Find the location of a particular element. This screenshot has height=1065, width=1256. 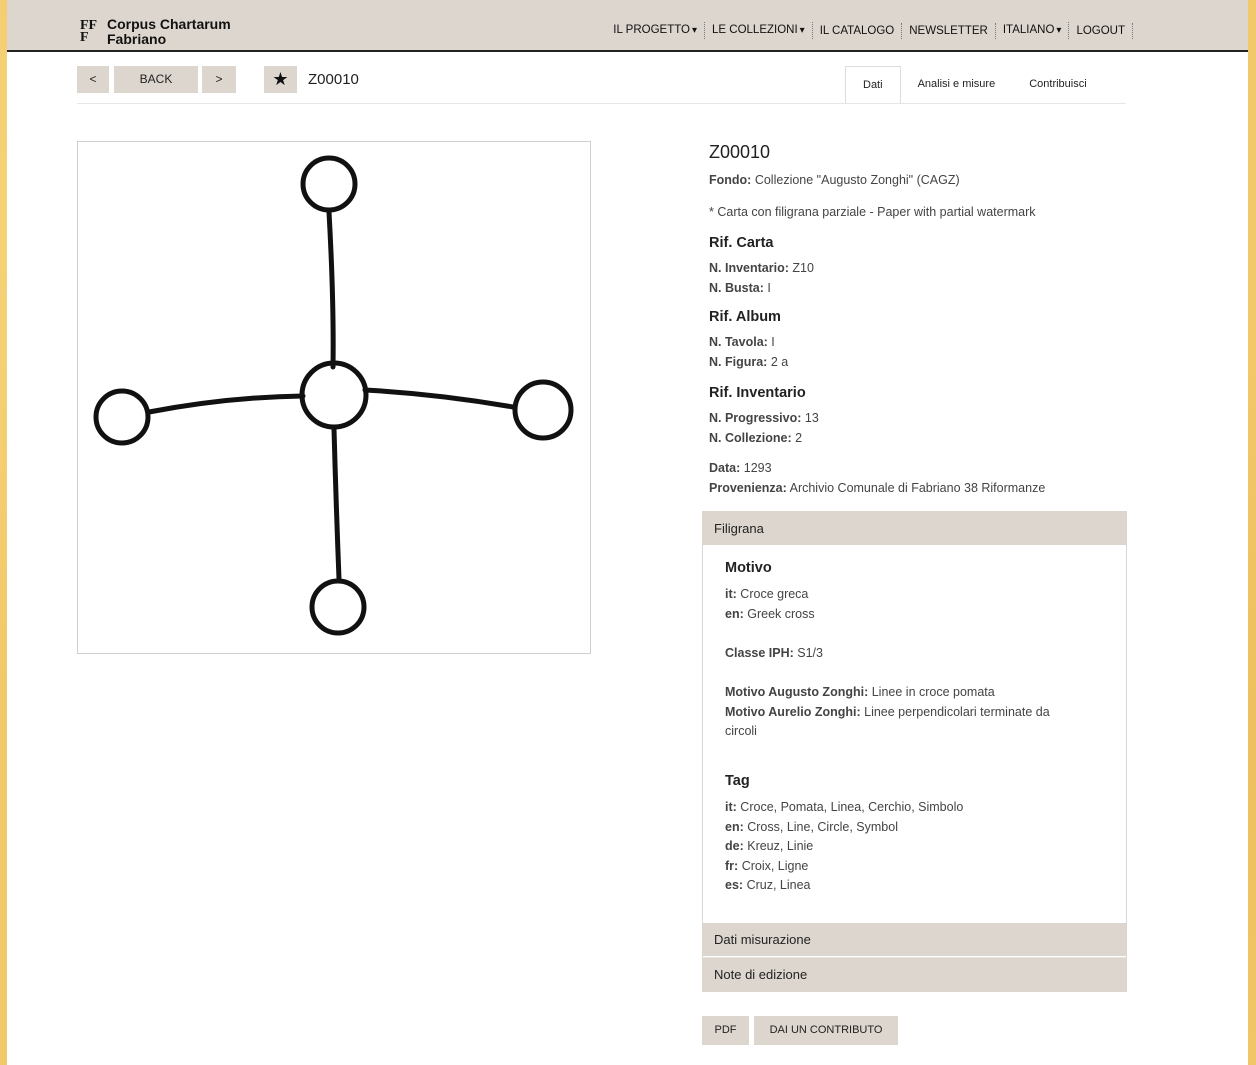

nav-logout: LOGOUT is located at coordinates (1101, 30).